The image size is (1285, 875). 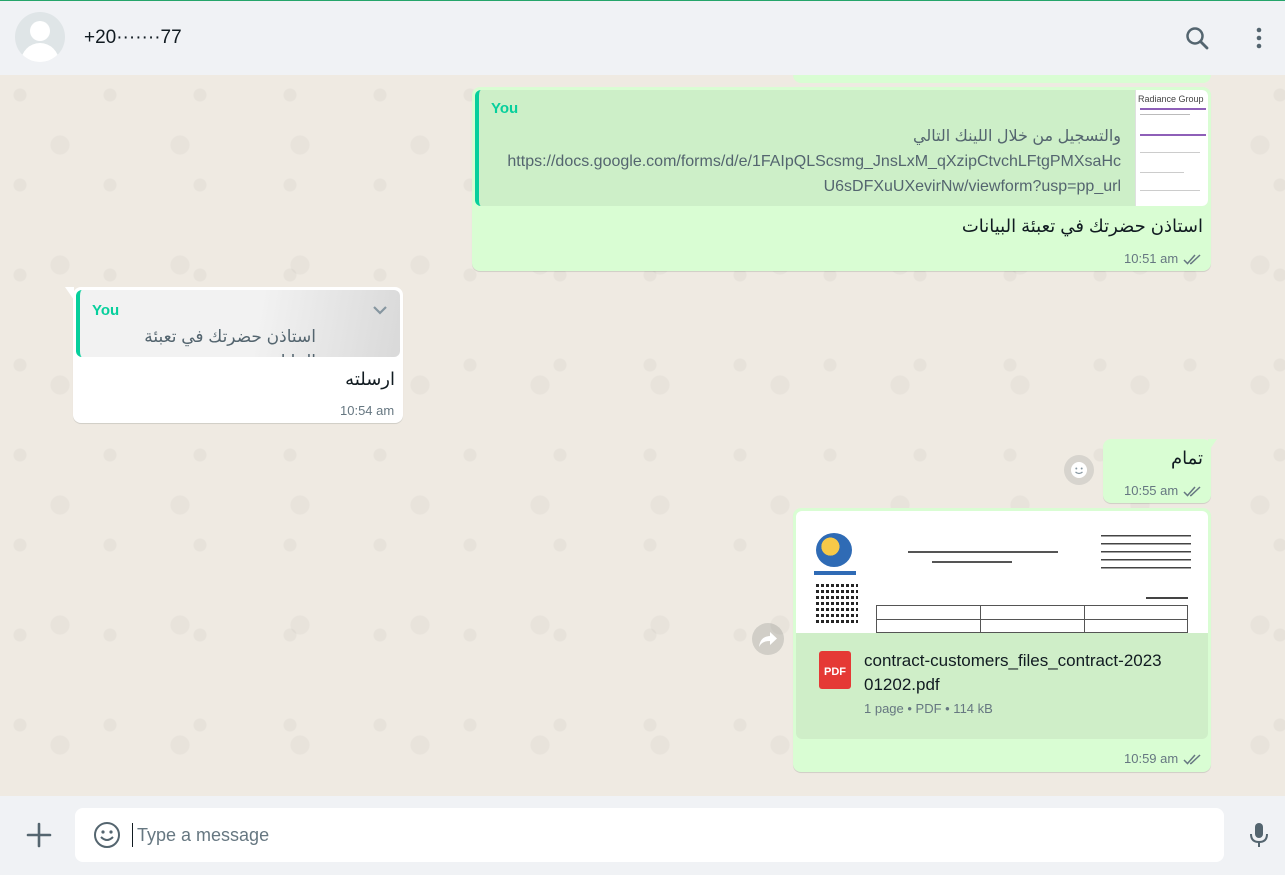 I want to click on document-filename-line: 01202.pdf, so click(x=902, y=684).